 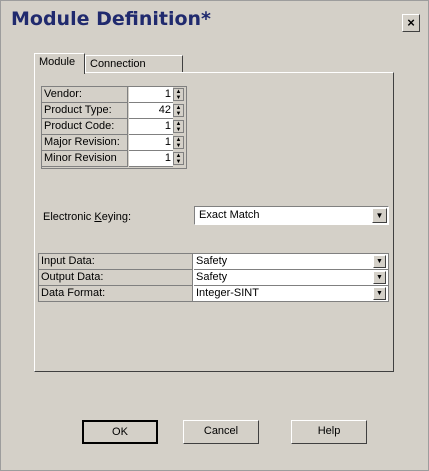 I want to click on output-data-label: Output Data:, so click(x=116, y=278).